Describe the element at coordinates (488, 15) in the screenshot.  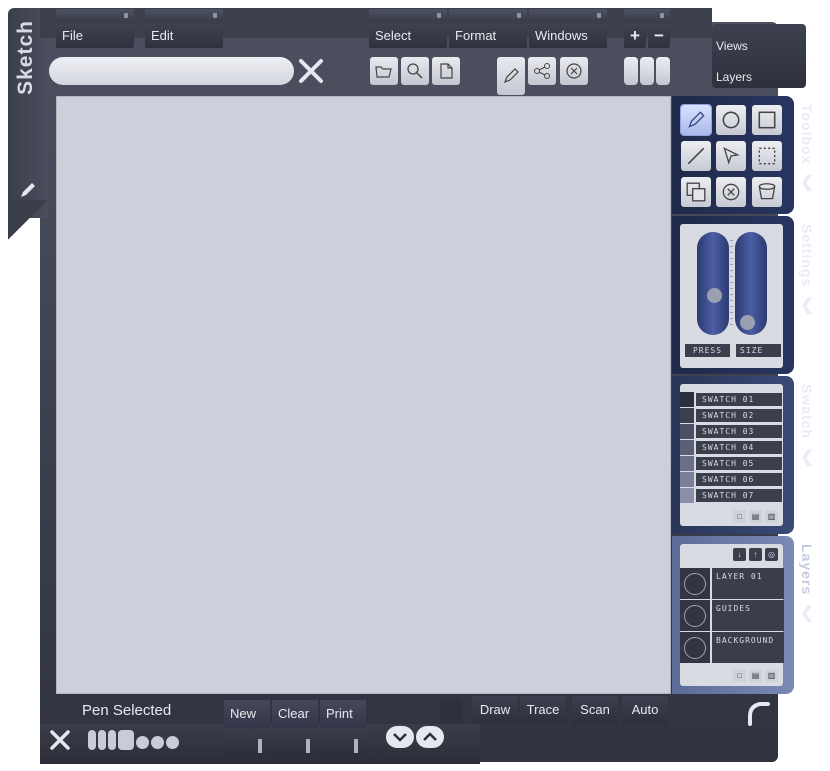
I see `format-menu-tab` at that location.